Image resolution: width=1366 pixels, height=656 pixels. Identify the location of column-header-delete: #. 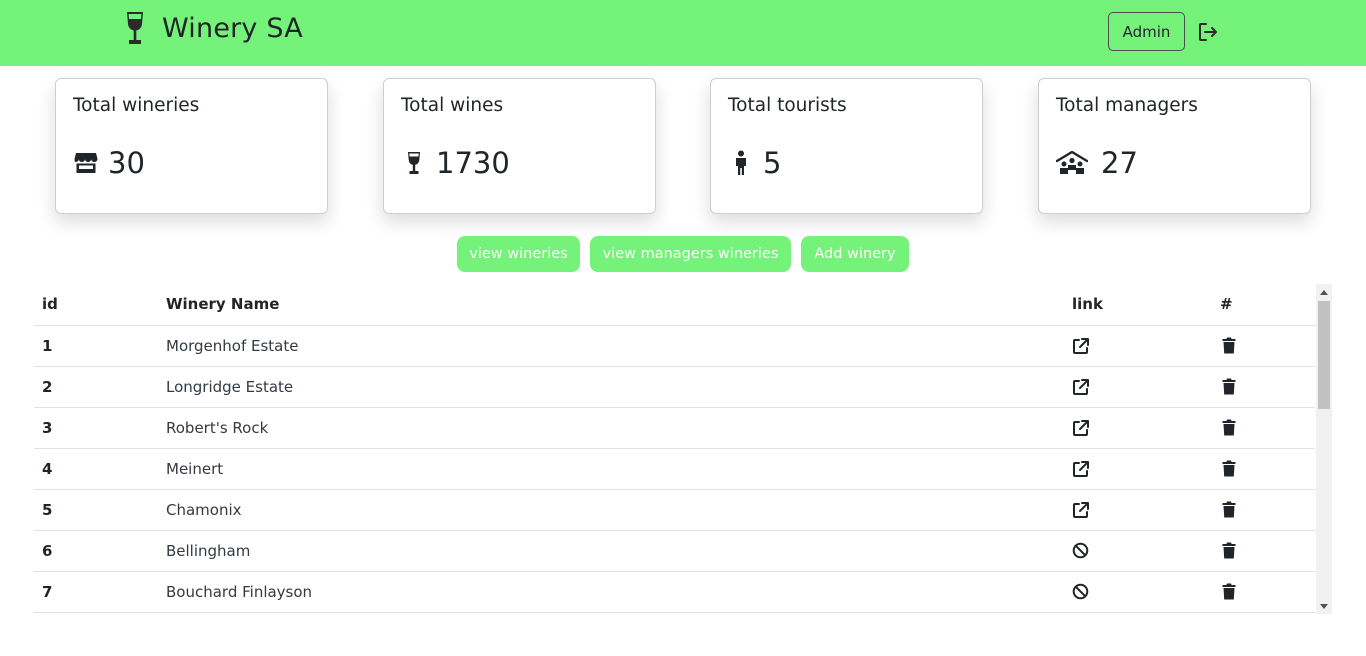
(1263, 305).